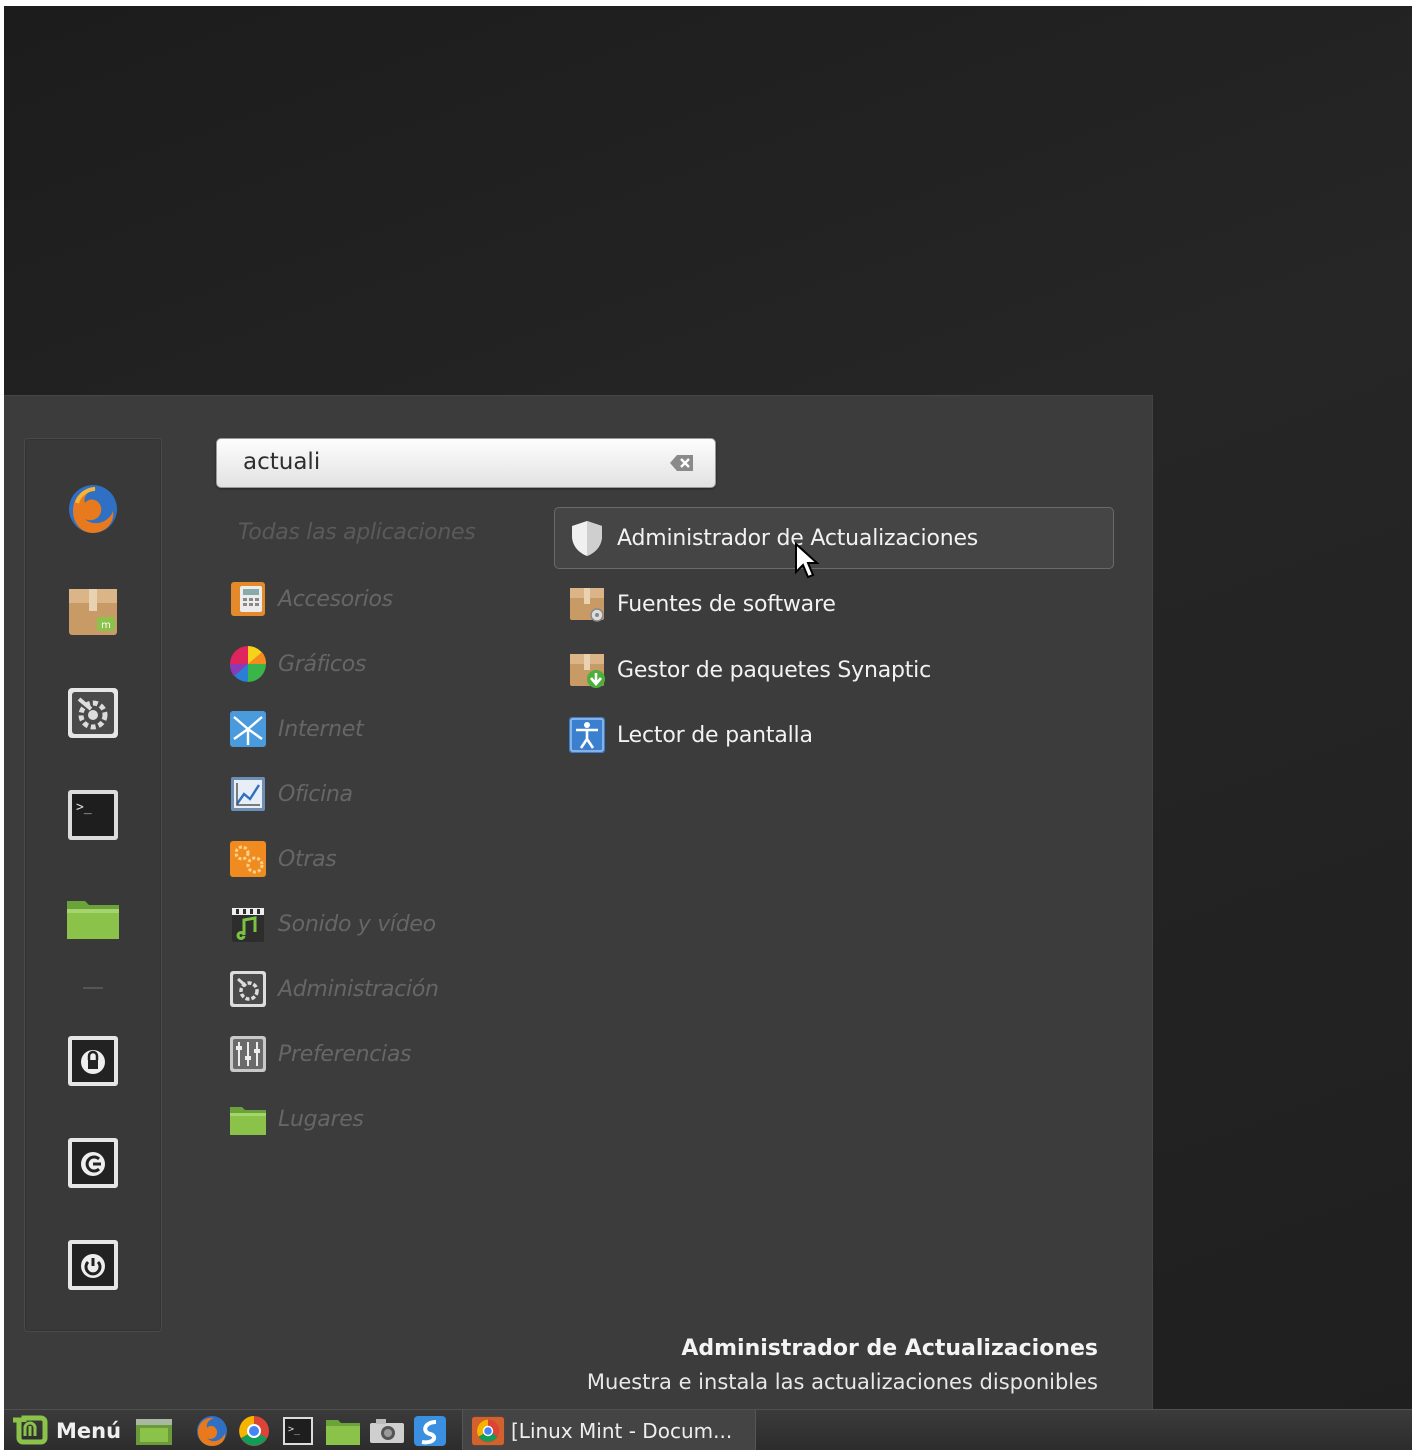 The image size is (1416, 1450). I want to click on result-screen-reader: Lector de pantalla, so click(834, 735).